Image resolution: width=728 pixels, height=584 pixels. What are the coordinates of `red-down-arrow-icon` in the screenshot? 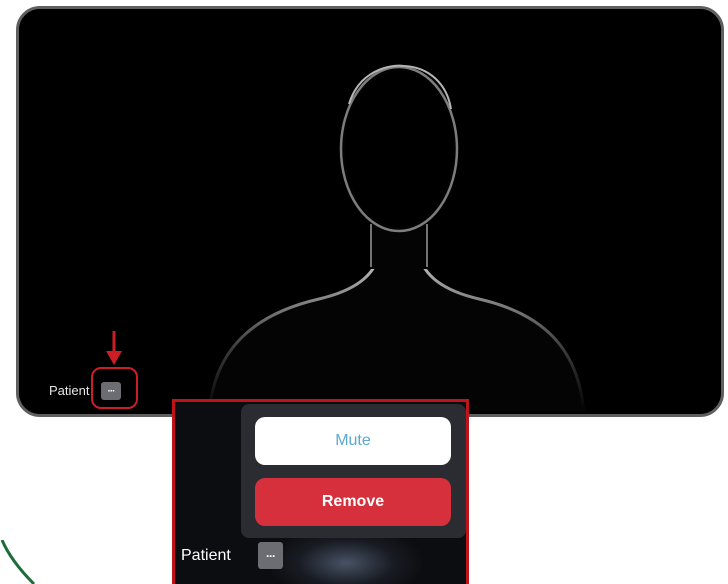 It's located at (114, 348).